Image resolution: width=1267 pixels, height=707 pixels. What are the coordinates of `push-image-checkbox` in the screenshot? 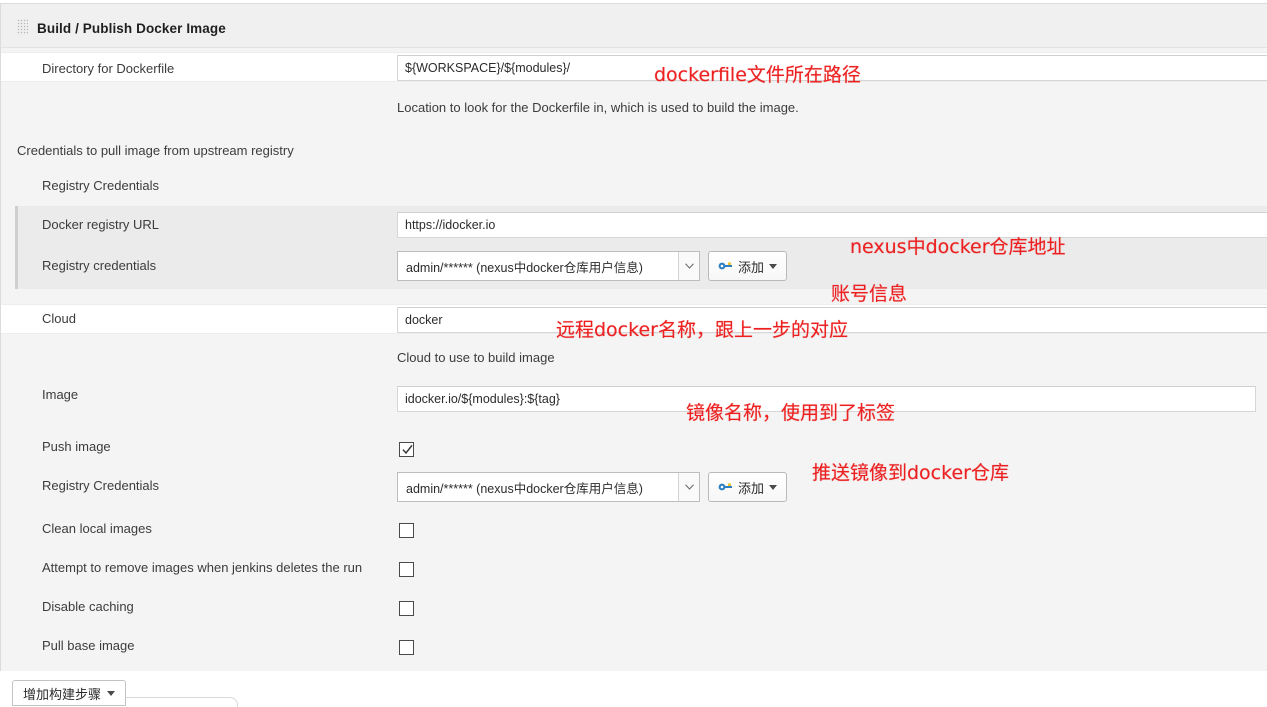 It's located at (406, 449).